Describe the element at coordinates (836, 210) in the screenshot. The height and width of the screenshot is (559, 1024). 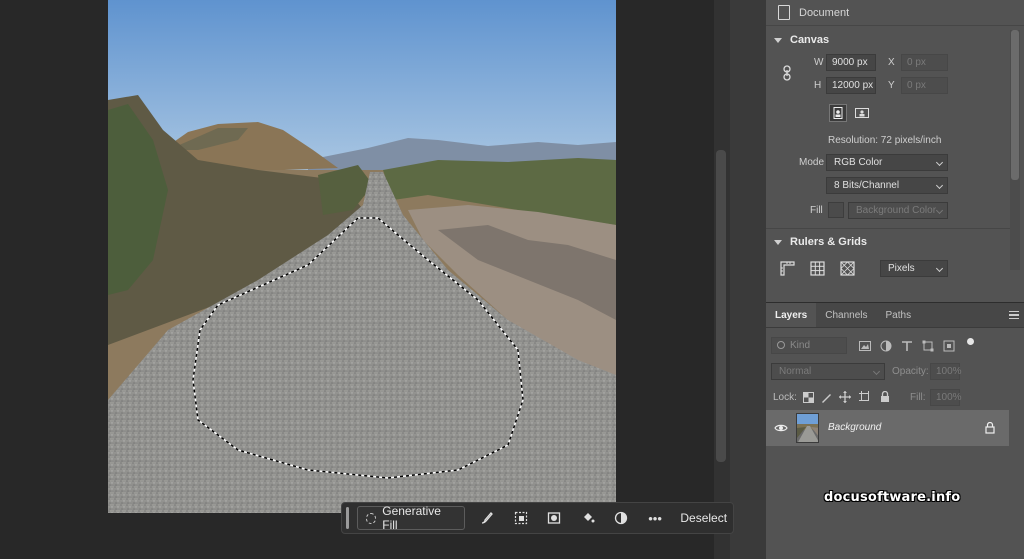
I see `fill-color-swatch` at that location.